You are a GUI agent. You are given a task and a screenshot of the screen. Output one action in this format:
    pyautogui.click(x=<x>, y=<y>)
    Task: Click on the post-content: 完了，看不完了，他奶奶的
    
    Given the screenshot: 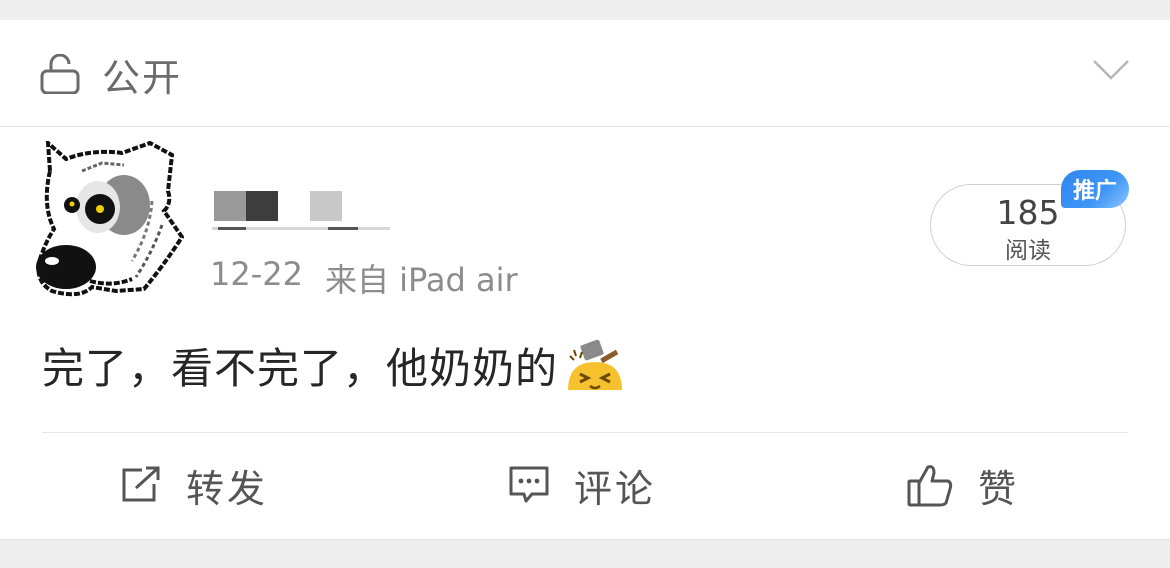 What is the action you would take?
    pyautogui.click(x=333, y=365)
    